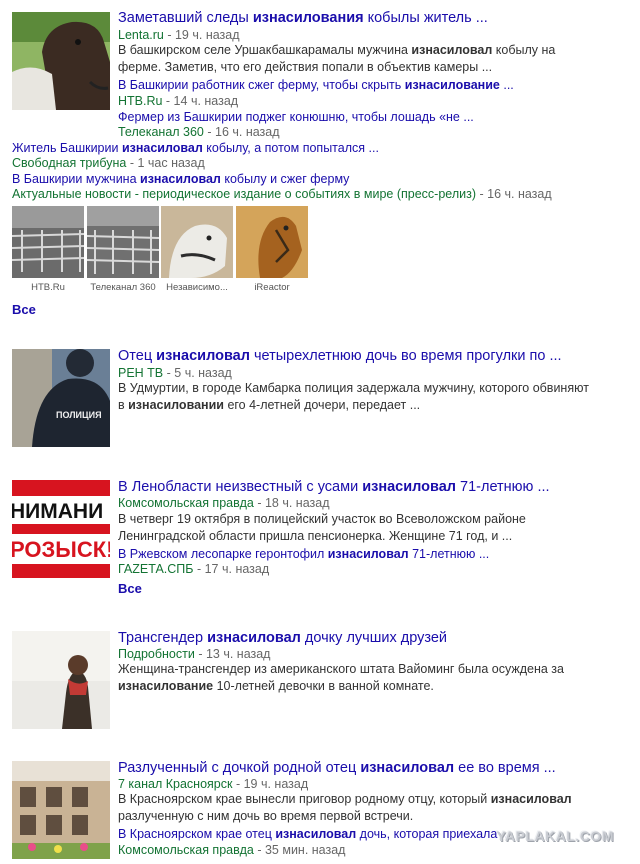 The height and width of the screenshot is (864, 640). I want to click on horse-photo-icon, so click(61, 61).